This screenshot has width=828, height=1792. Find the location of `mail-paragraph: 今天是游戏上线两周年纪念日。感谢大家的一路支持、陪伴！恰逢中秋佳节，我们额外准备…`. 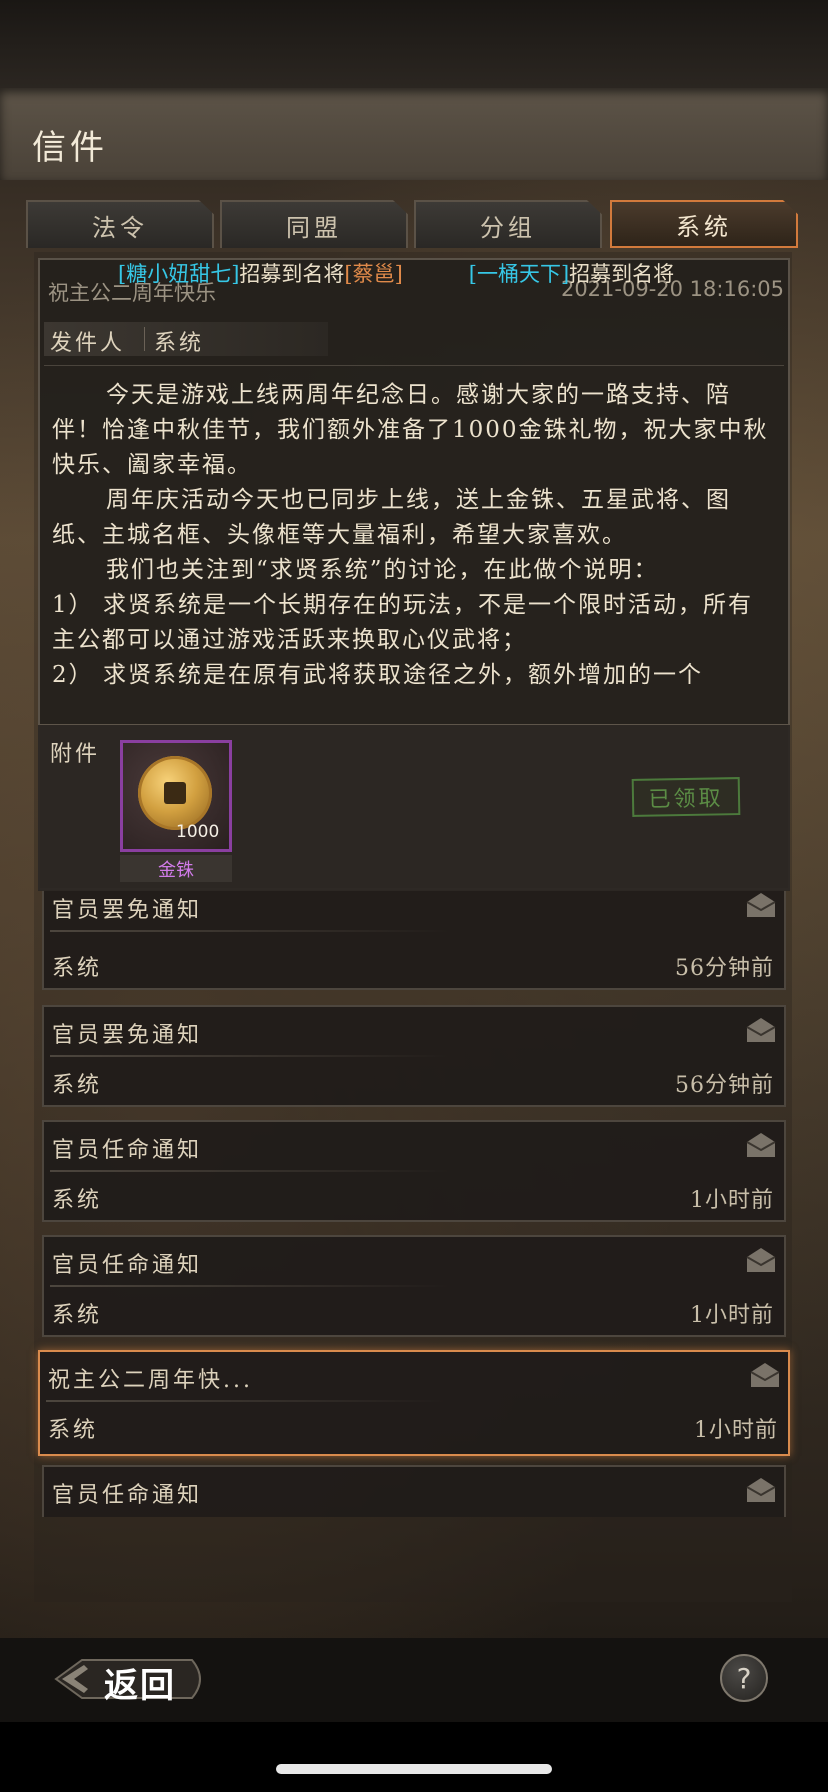

mail-paragraph: 今天是游戏上线两周年纪念日。感谢大家的一路支持、陪伴！恰逢中秋佳节，我们额外准备… is located at coordinates (410, 430).